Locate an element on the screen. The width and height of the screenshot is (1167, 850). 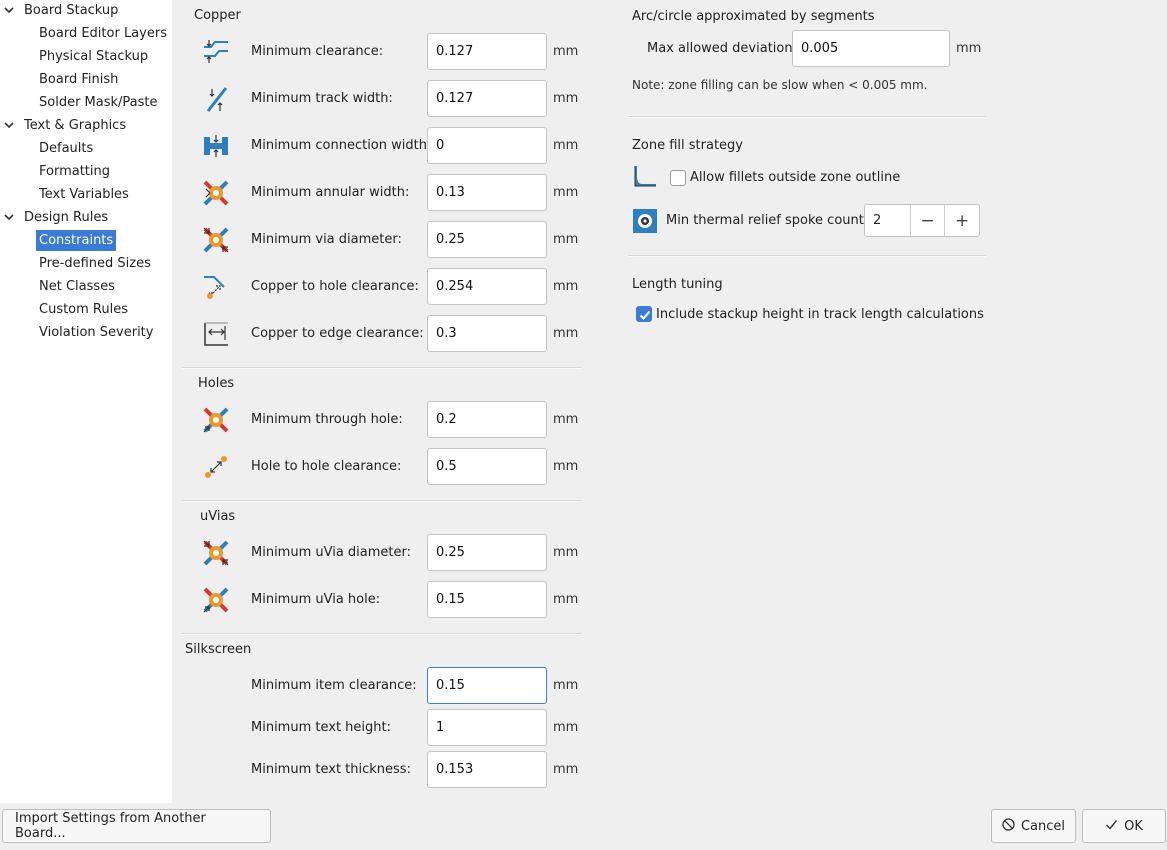
copper-hole-clearance-input is located at coordinates (487, 286).